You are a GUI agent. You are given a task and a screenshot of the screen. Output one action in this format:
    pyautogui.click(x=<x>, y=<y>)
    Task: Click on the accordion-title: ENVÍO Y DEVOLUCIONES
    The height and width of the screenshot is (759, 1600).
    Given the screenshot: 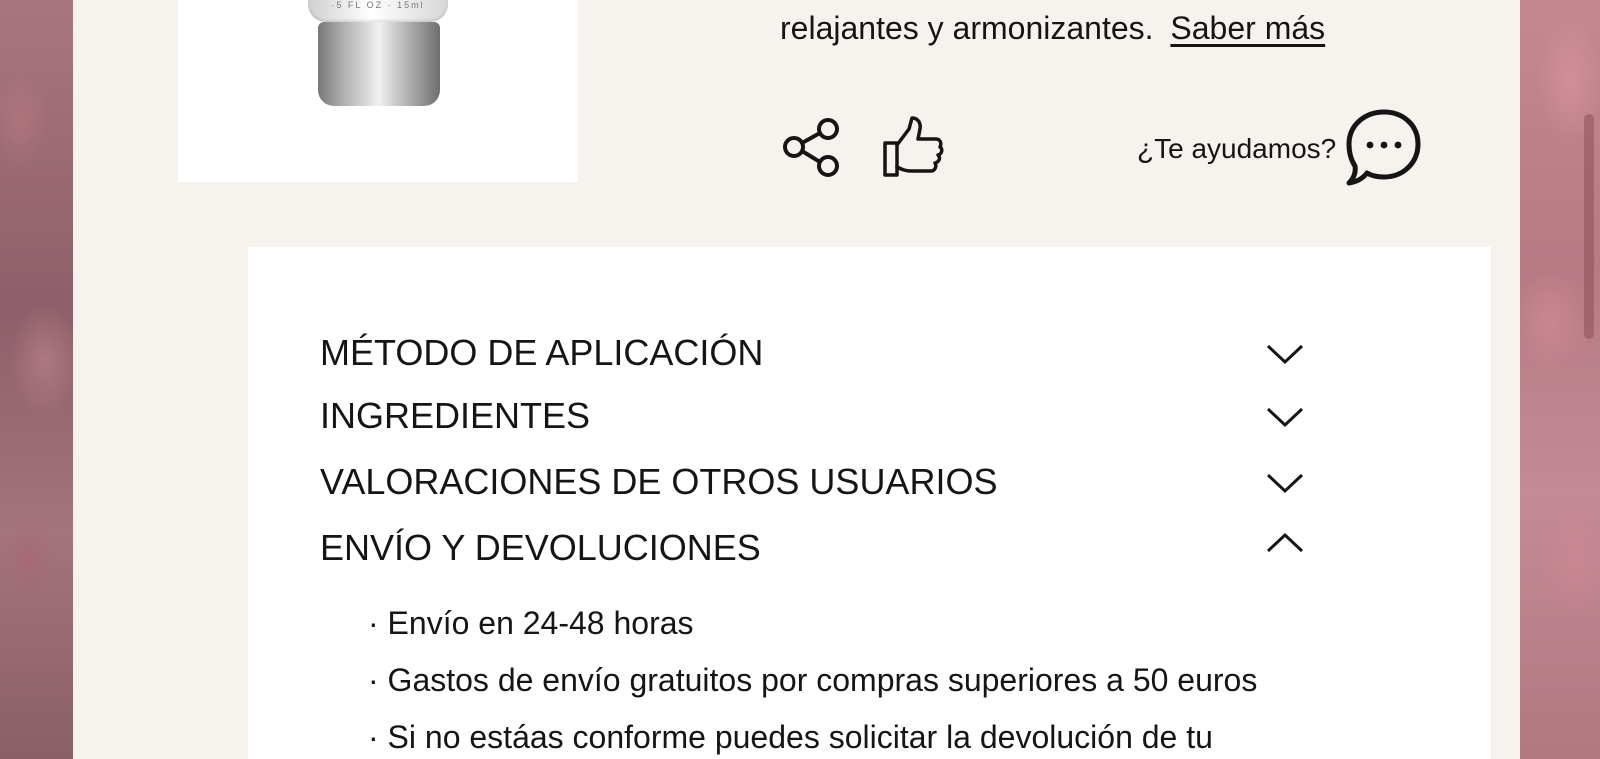 What is the action you would take?
    pyautogui.click(x=540, y=547)
    